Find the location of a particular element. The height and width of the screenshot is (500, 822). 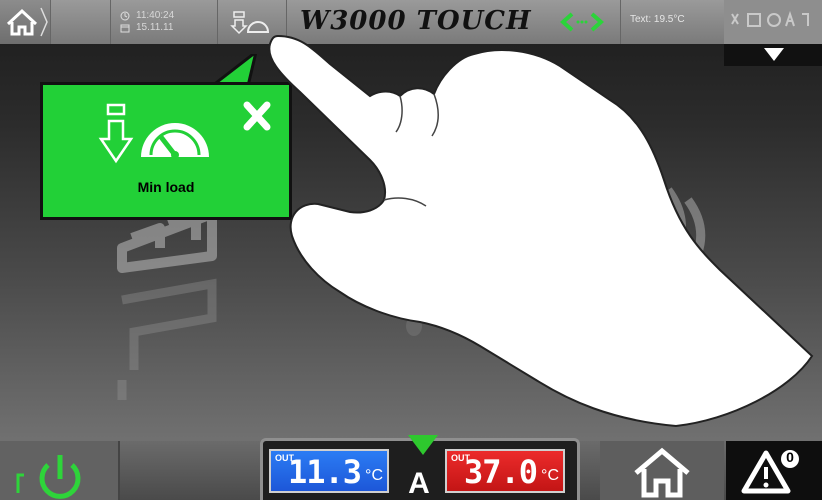

mode-indicator-triangle is located at coordinates (423, 445).